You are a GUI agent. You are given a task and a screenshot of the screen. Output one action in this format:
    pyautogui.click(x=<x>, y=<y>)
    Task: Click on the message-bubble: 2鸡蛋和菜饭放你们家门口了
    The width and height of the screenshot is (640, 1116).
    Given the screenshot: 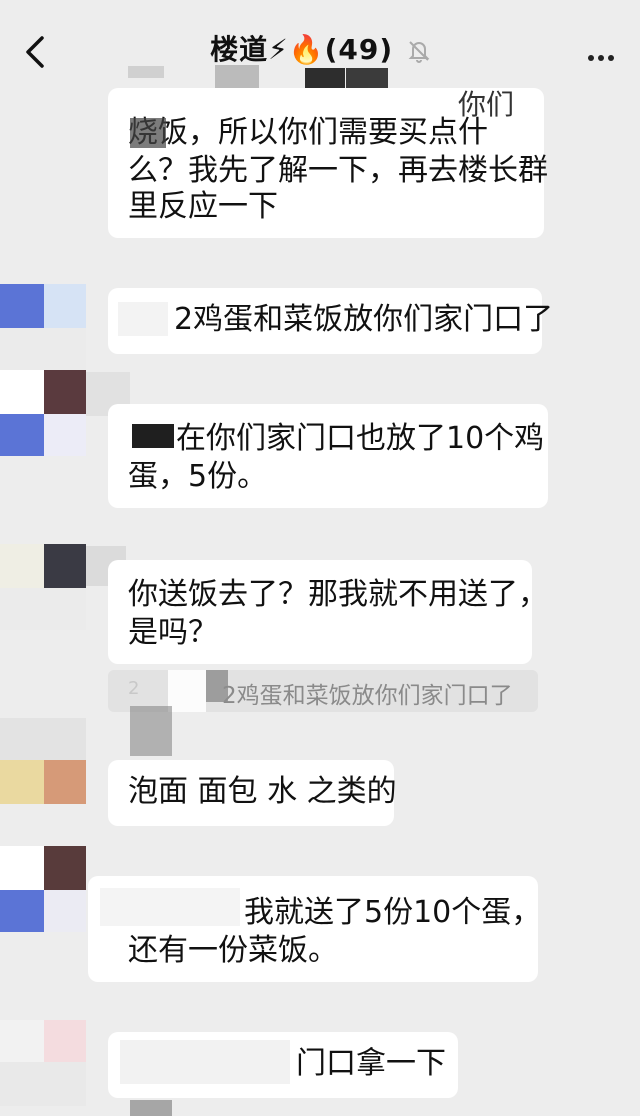 What is the action you would take?
    pyautogui.click(x=330, y=321)
    